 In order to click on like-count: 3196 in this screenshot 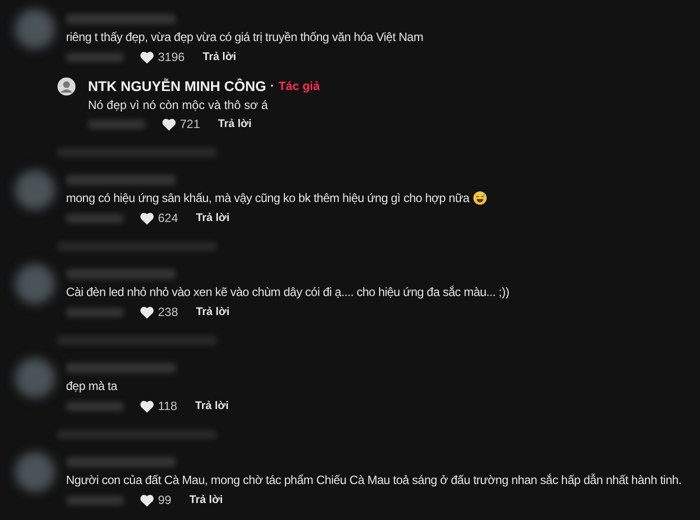, I will do `click(171, 57)`.